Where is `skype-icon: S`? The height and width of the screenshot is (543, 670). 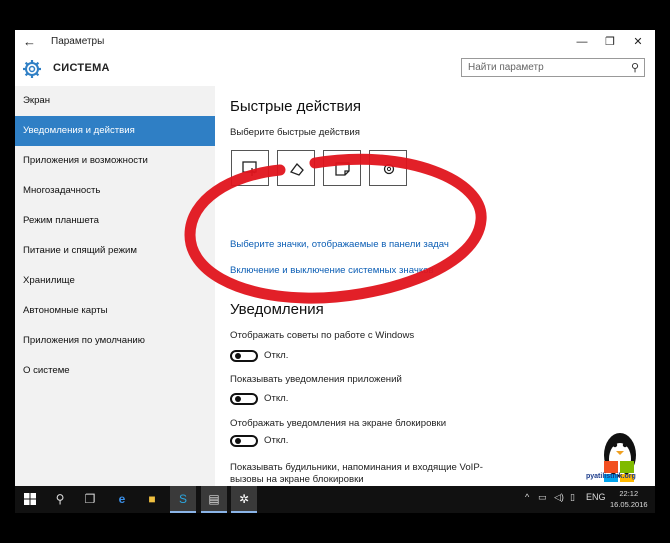
skype-icon: S is located at coordinates (183, 499).